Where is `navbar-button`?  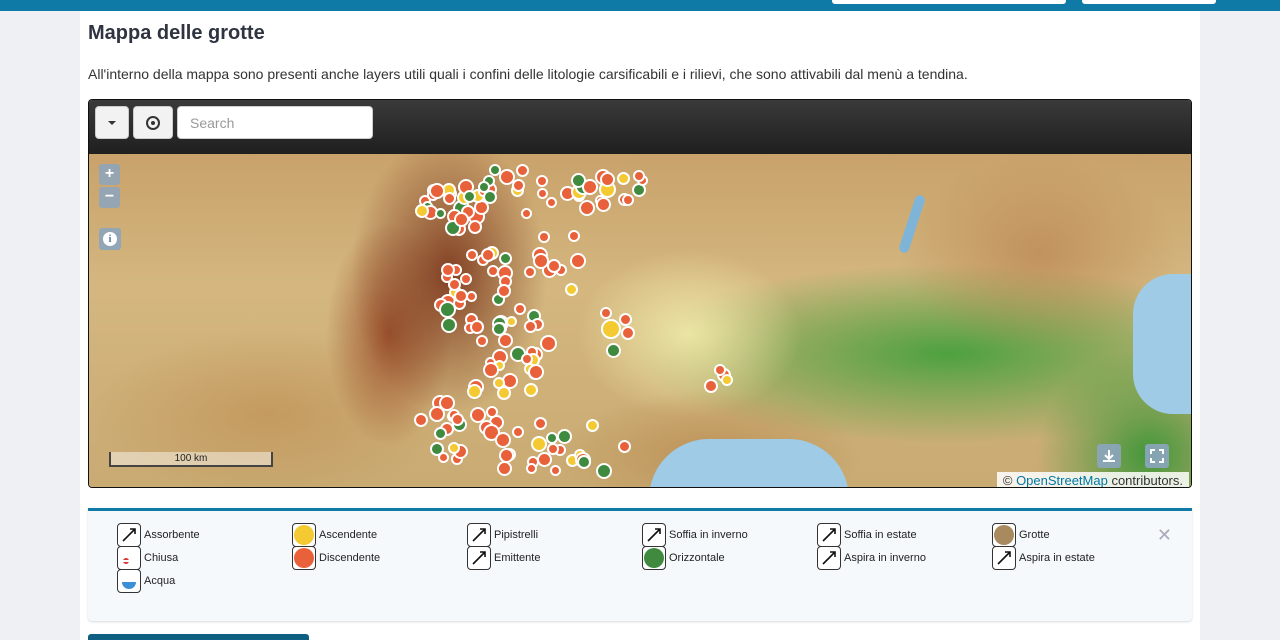 navbar-button is located at coordinates (1149, 2).